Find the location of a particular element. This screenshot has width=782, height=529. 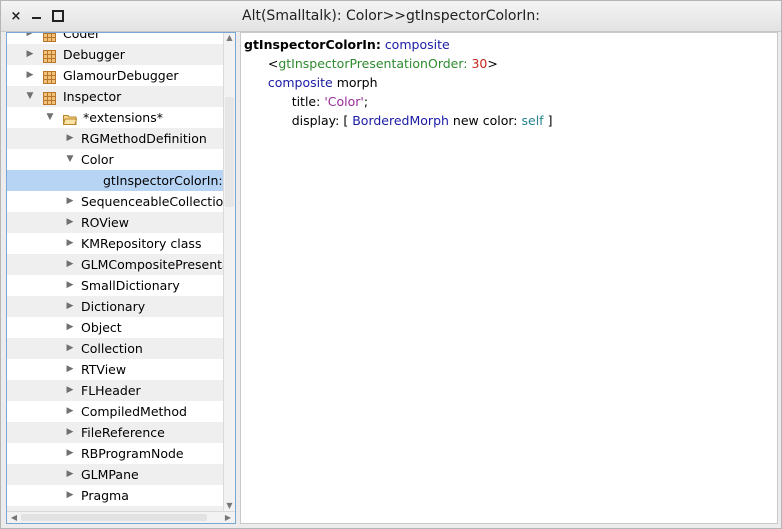

tree-item-label: SequenceableCollection is located at coordinates (152, 201).